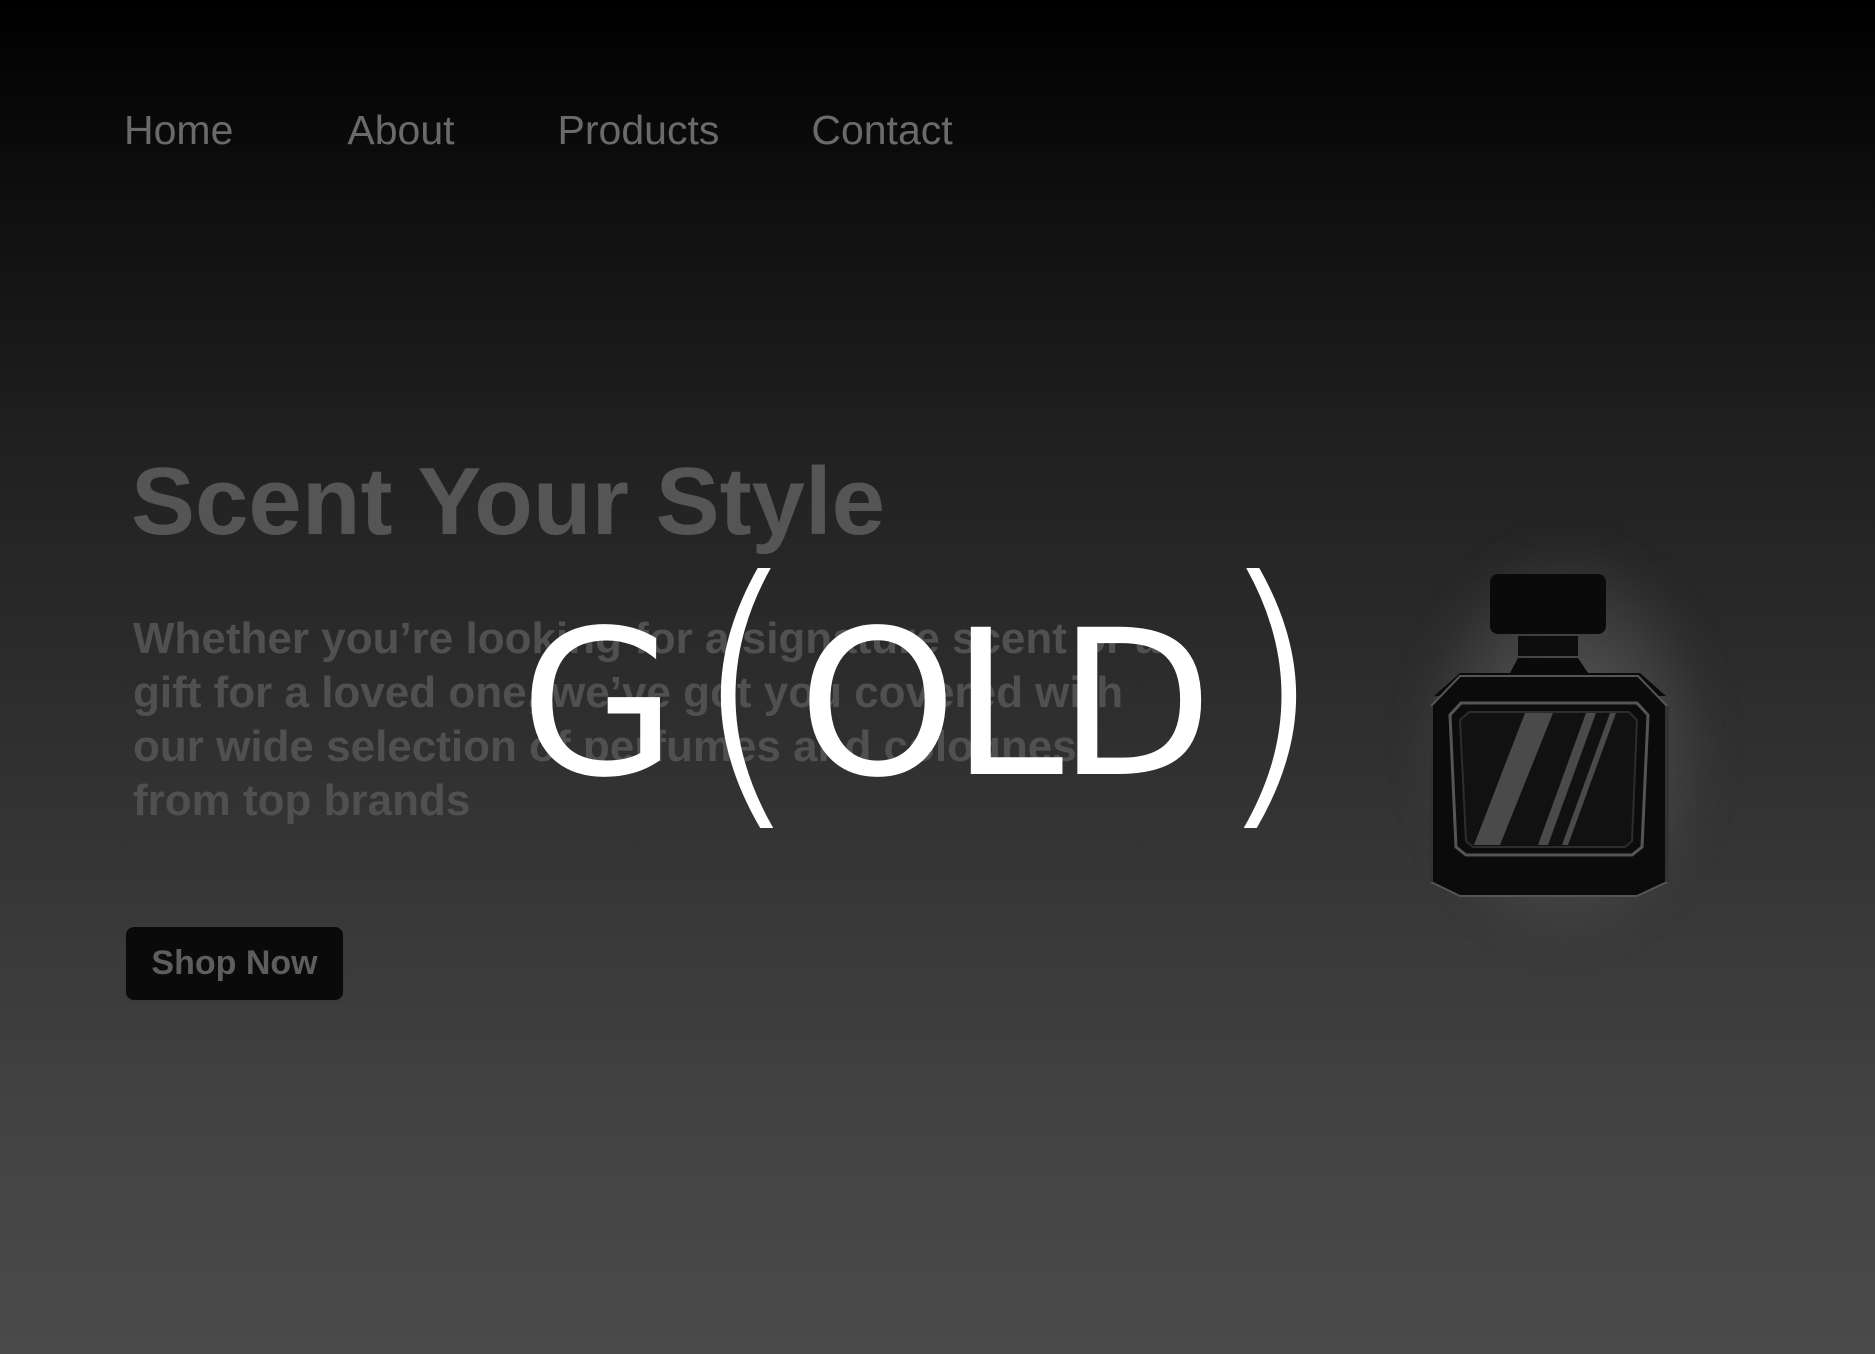 The height and width of the screenshot is (1354, 1875). What do you see at coordinates (746, 698) in the screenshot?
I see `logo-open-paren: (` at bounding box center [746, 698].